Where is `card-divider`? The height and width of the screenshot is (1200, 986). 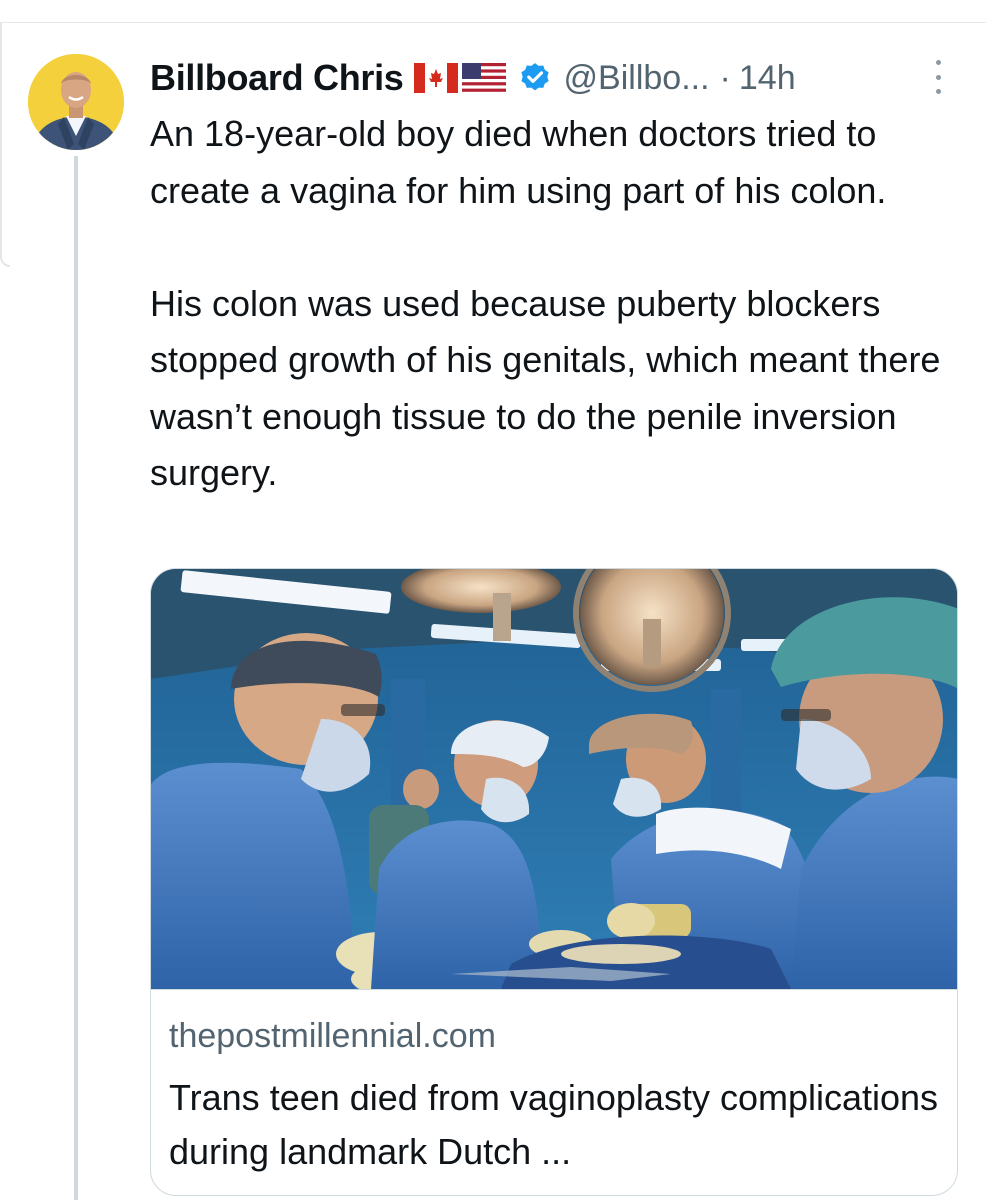 card-divider is located at coordinates (554, 989).